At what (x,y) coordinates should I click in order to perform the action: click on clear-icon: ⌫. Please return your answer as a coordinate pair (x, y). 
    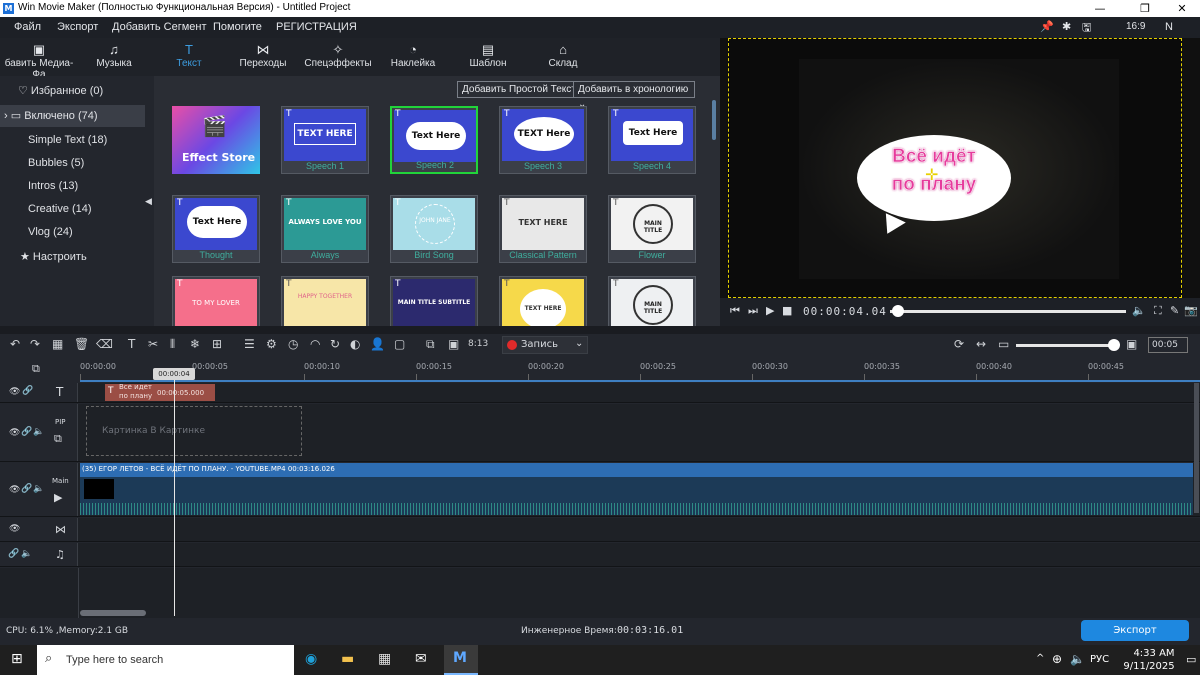
    Looking at the image, I should click on (104, 344).